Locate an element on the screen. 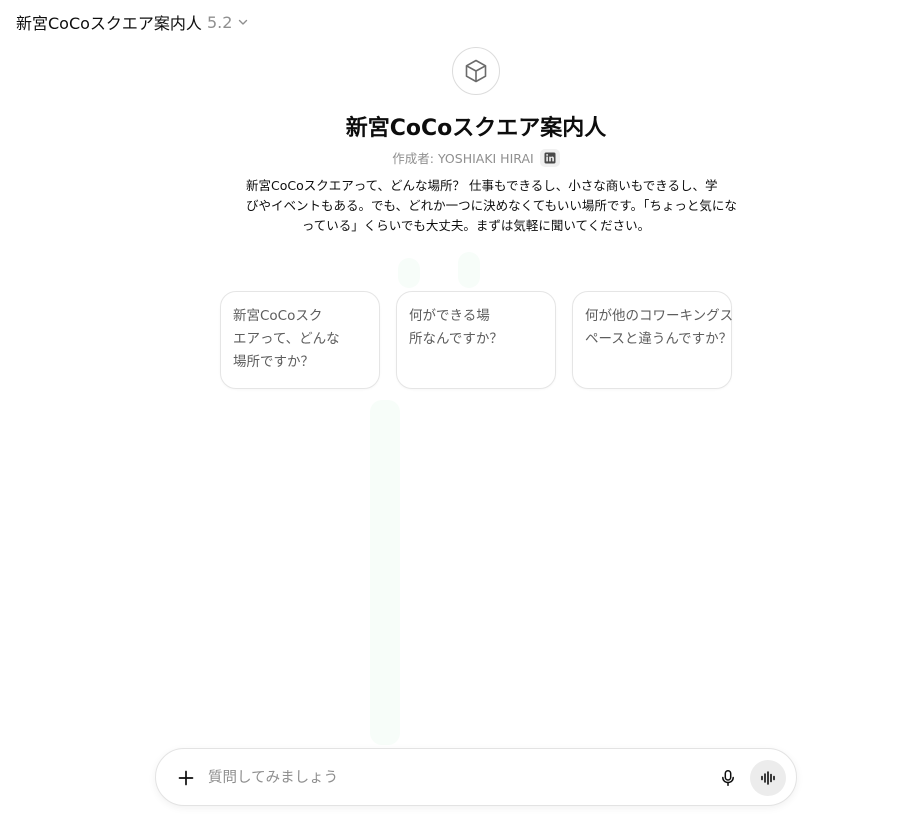  description-line: びやイベントもある。でも、どれか一つに決めなくてもいい場所です。「ちょっと気にな is located at coordinates (491, 205).